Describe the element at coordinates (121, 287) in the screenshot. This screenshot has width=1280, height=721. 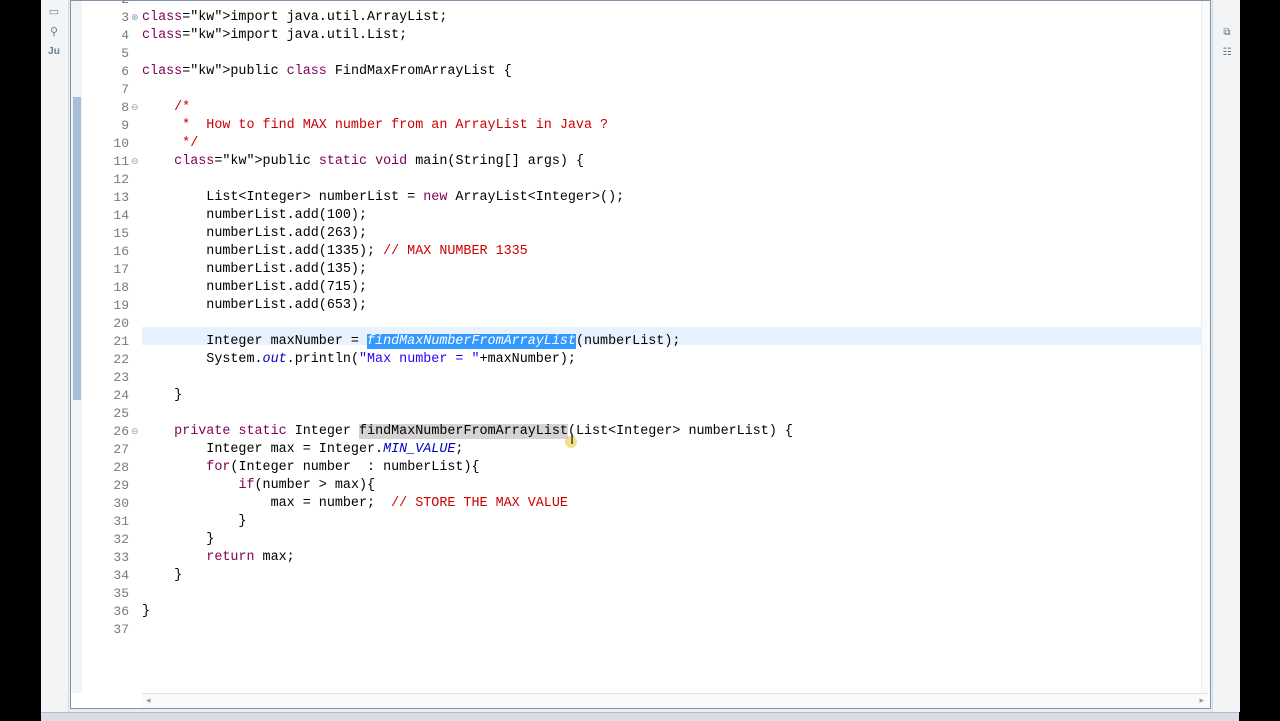
I see `line-number: 18` at that location.